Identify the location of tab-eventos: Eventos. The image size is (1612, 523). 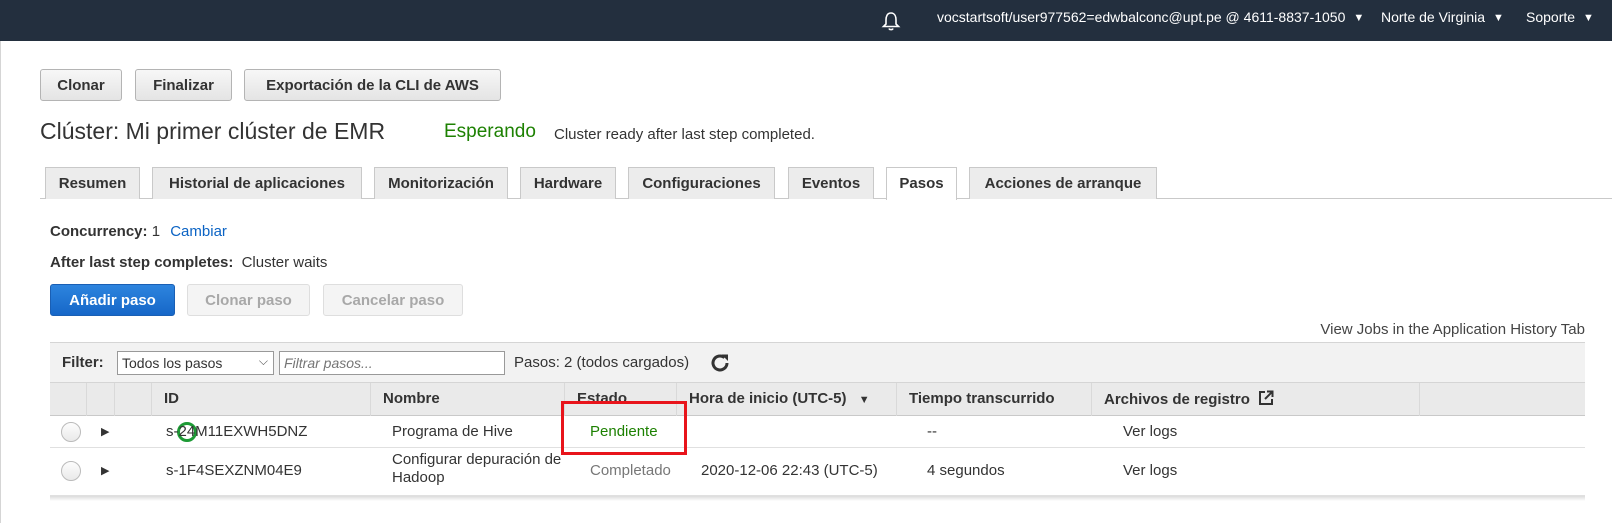
(831, 183).